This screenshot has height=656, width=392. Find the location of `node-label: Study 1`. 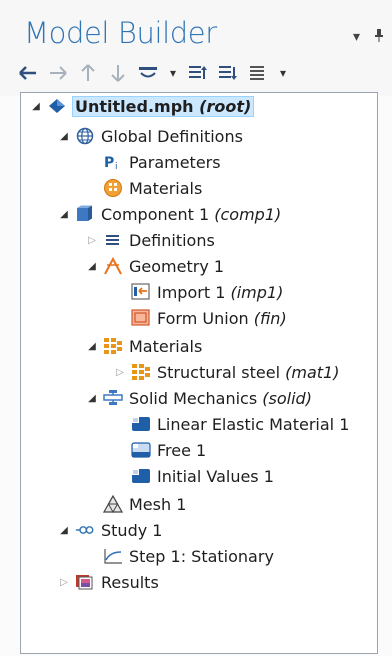

node-label: Study 1 is located at coordinates (132, 530).